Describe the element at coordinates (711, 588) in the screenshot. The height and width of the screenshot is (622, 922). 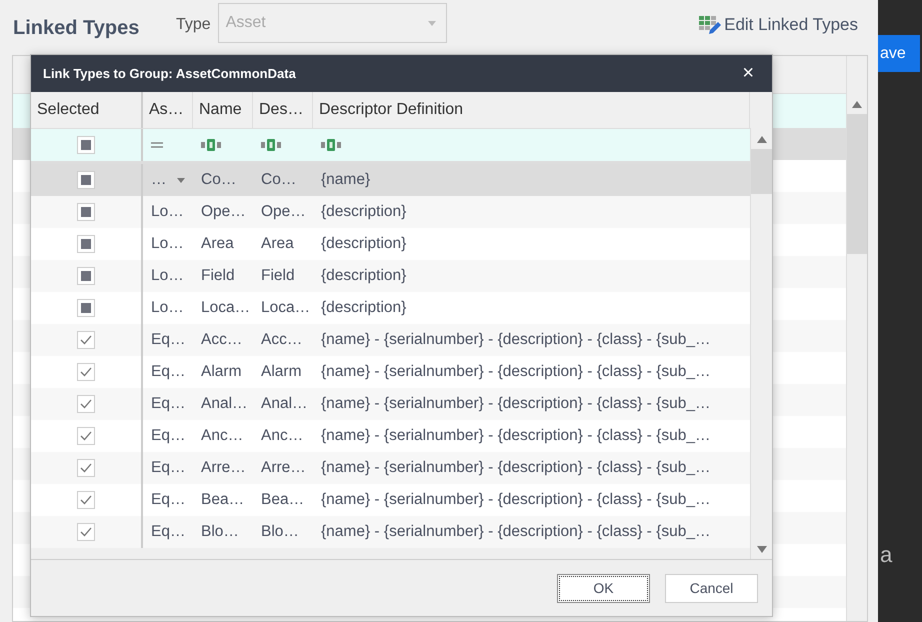
I see `dialog-button: Cancel` at that location.